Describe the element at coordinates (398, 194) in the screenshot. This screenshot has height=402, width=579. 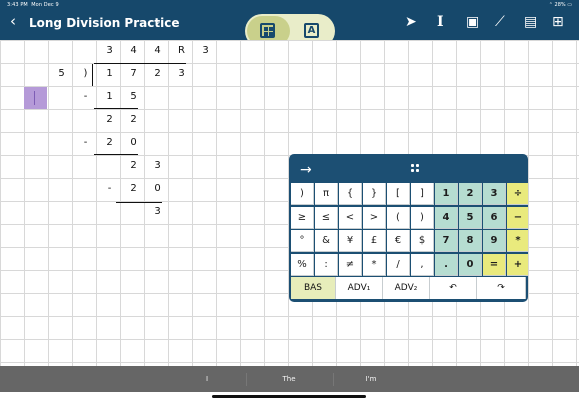
I see `key-0-4: [` at that location.